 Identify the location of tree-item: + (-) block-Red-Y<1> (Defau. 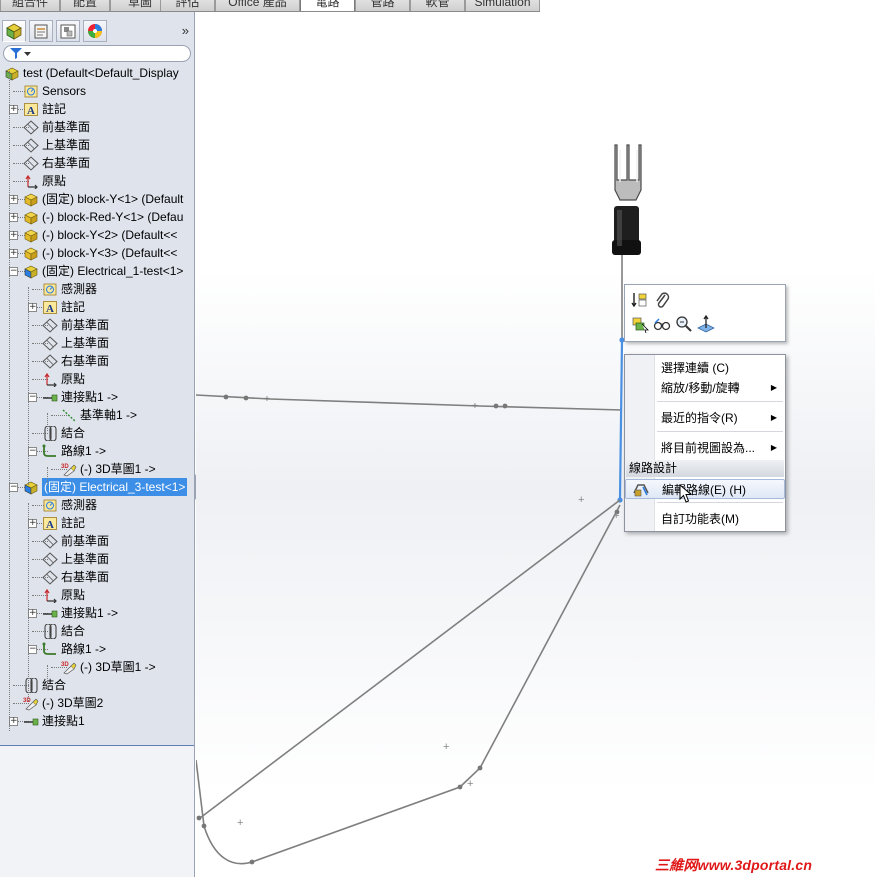
(97, 217).